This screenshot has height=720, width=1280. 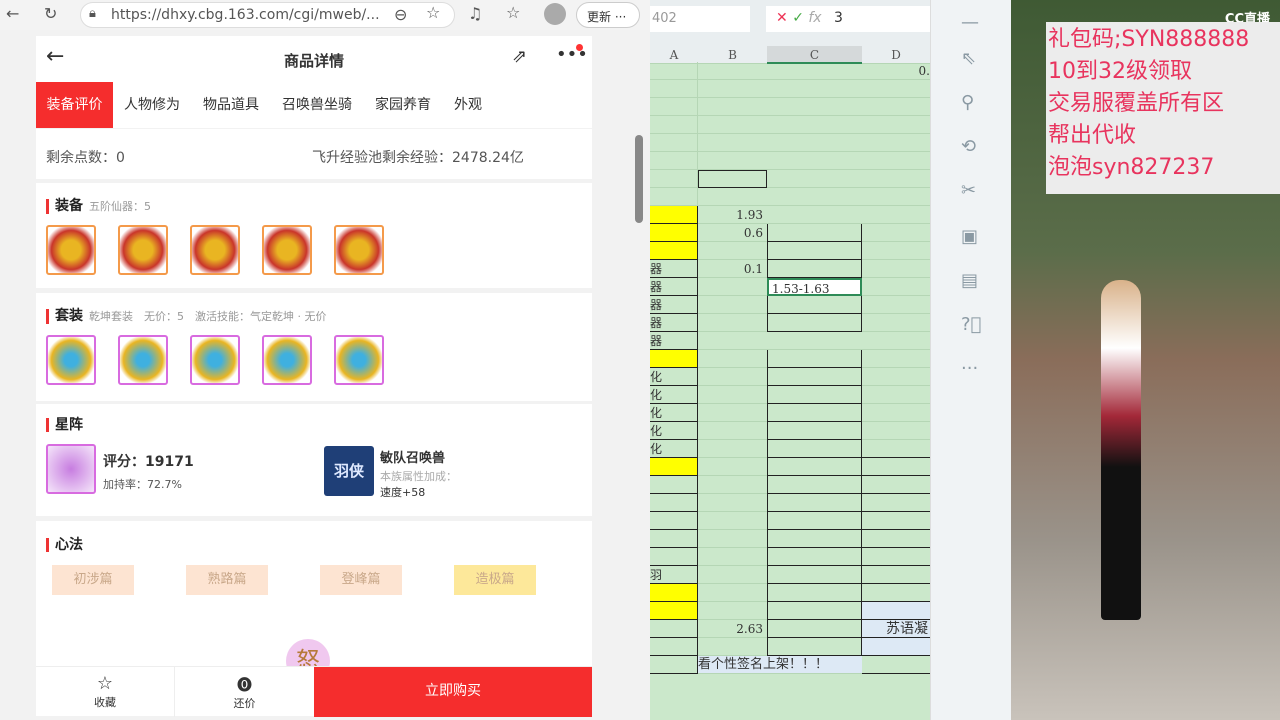 I want to click on favorites-icon: ☆, so click(x=513, y=12).